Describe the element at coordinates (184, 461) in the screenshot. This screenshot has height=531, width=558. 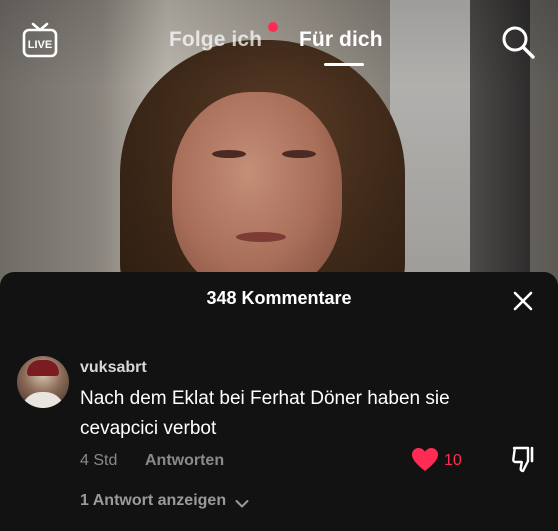
I see `reply-button: Antworten` at that location.